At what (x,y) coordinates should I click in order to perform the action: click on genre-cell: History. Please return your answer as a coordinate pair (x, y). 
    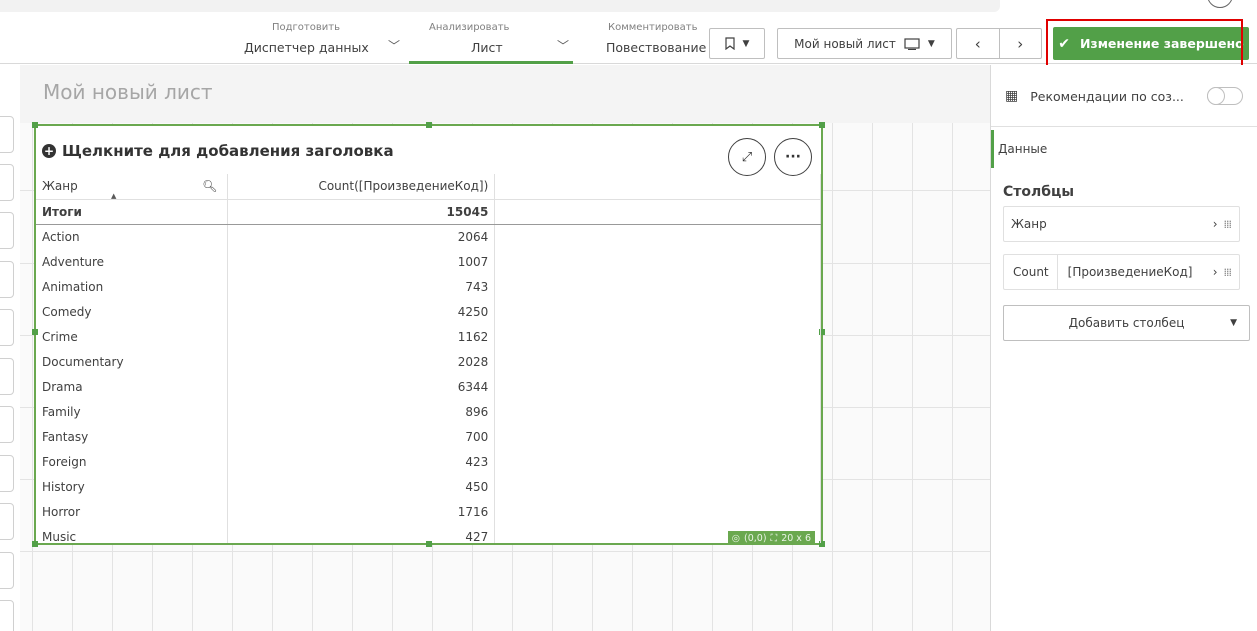
    Looking at the image, I should click on (132, 486).